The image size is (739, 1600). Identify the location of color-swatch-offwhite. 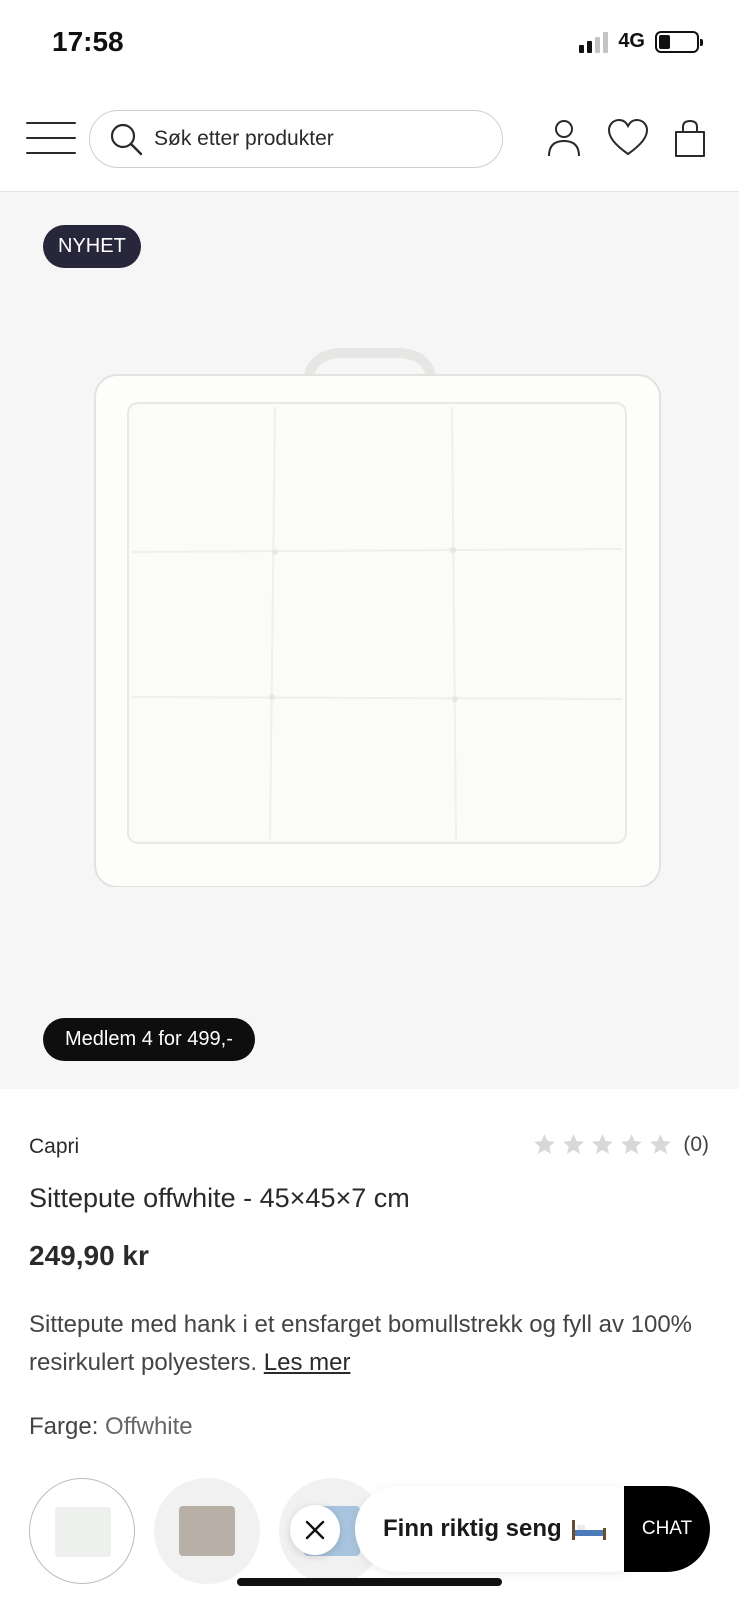
(82, 1531).